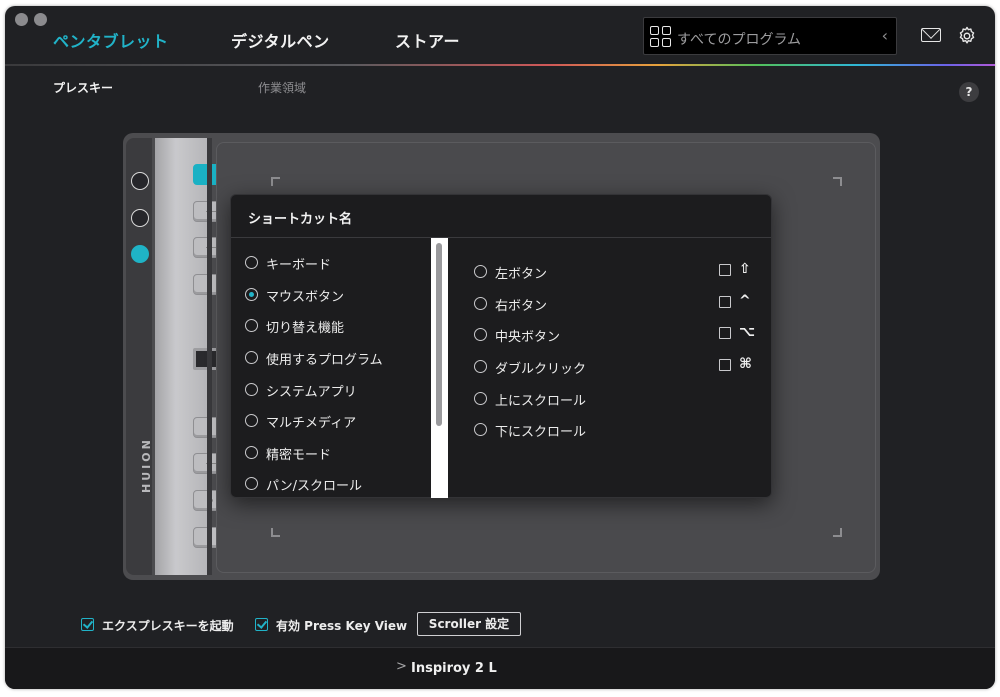 This screenshot has height=697, width=1000. What do you see at coordinates (280, 40) in the screenshot?
I see `tab-digital-pen: デジタルペン` at bounding box center [280, 40].